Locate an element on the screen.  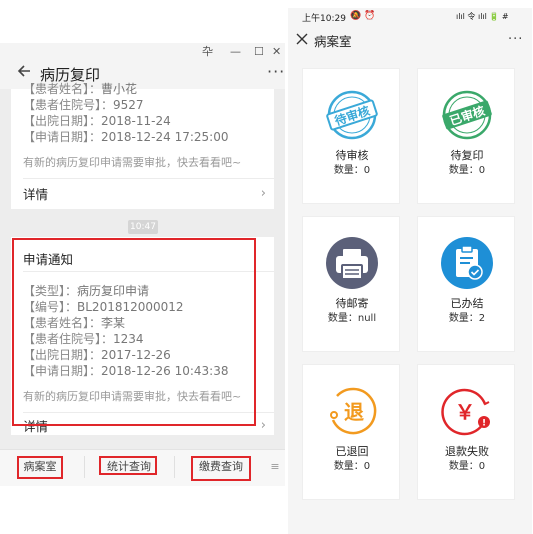
tile-pending-review: 待审核 待审核 数量：0 is located at coordinates (351, 136).